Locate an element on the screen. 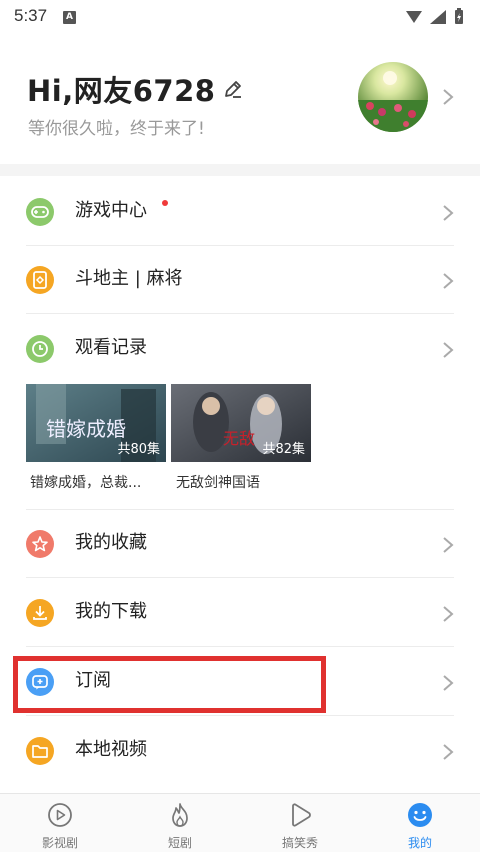 This screenshot has height=852, width=480. new-badge-dot is located at coordinates (165, 203).